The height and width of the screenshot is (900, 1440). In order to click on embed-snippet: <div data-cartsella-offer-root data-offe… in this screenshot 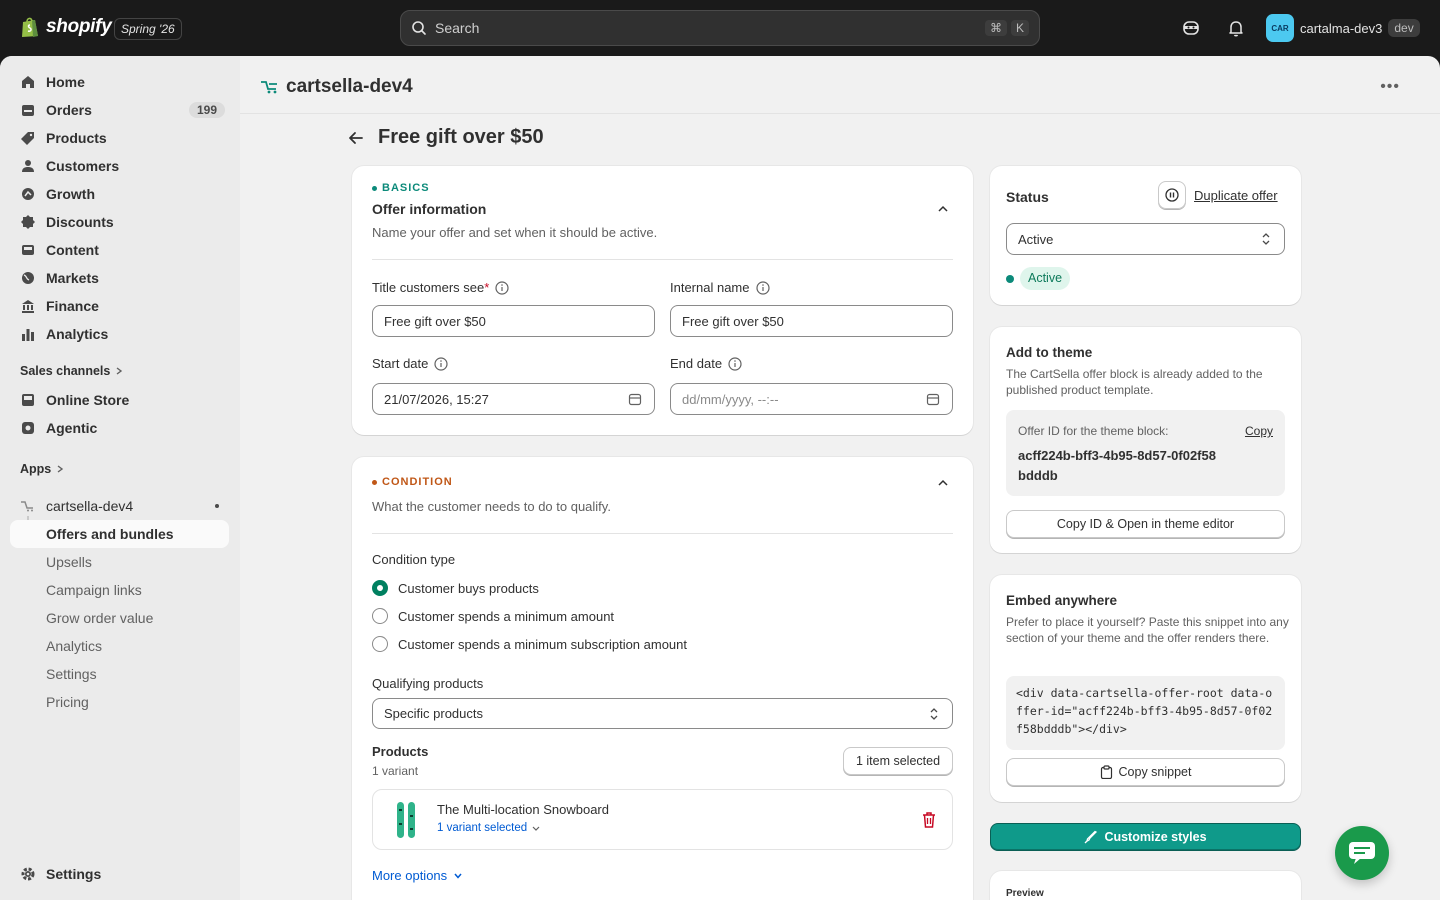, I will do `click(1145, 713)`.